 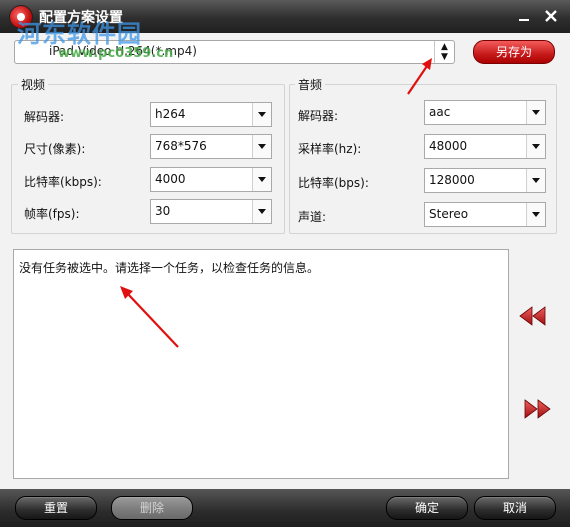 What do you see at coordinates (149, 317) in the screenshot?
I see `annotation-arrow-info` at bounding box center [149, 317].